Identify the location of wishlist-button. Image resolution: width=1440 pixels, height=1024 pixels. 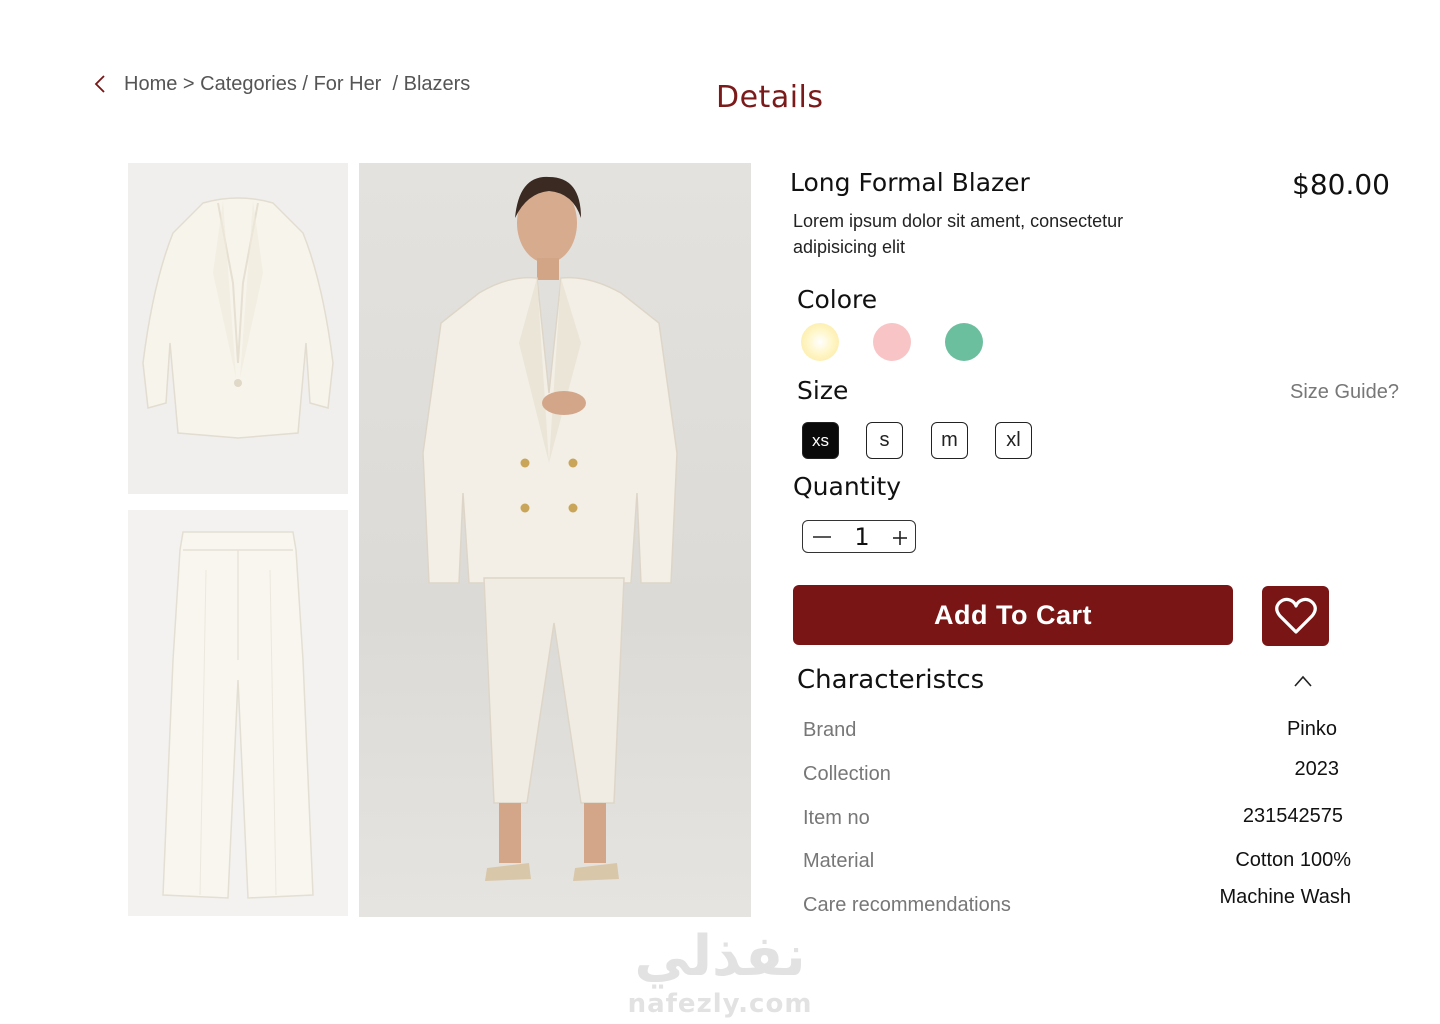
(1295, 616).